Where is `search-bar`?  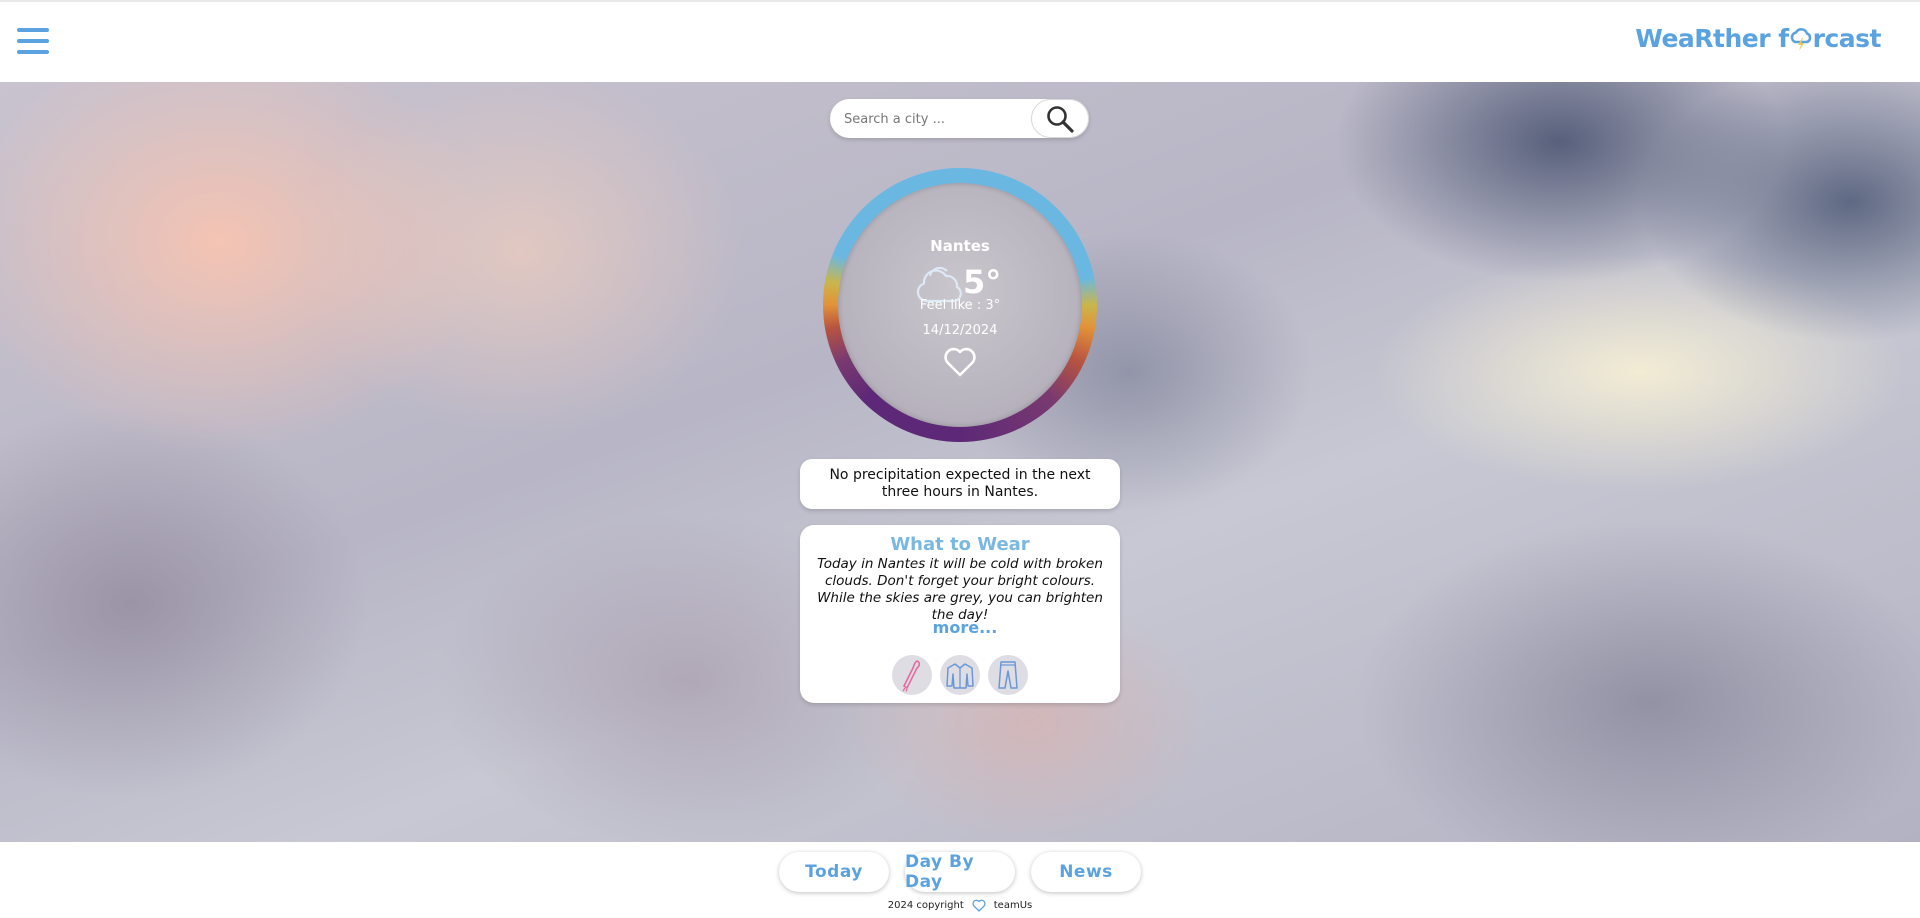 search-bar is located at coordinates (959, 118).